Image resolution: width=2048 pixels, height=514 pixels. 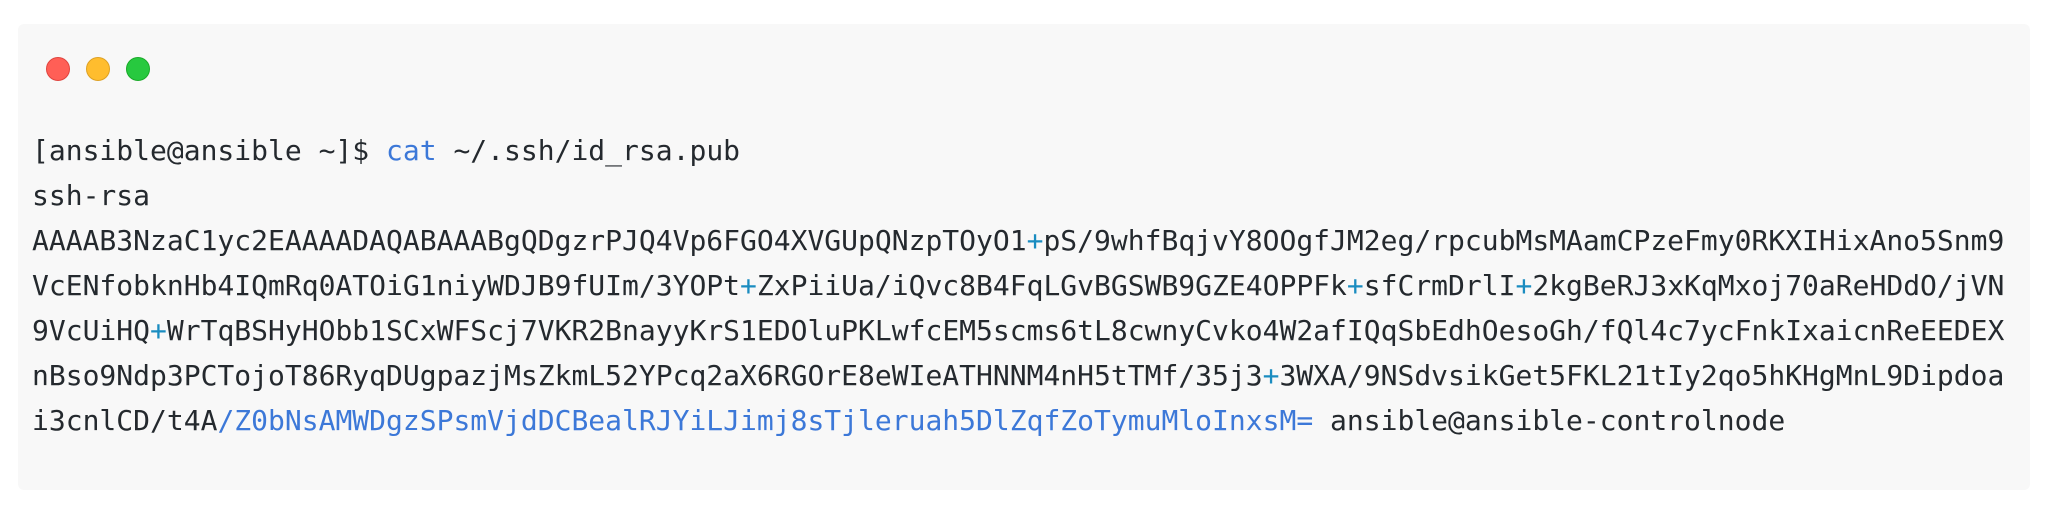 I want to click on key-comment: ansible@ansible-controlnode, so click(x=1549, y=420).